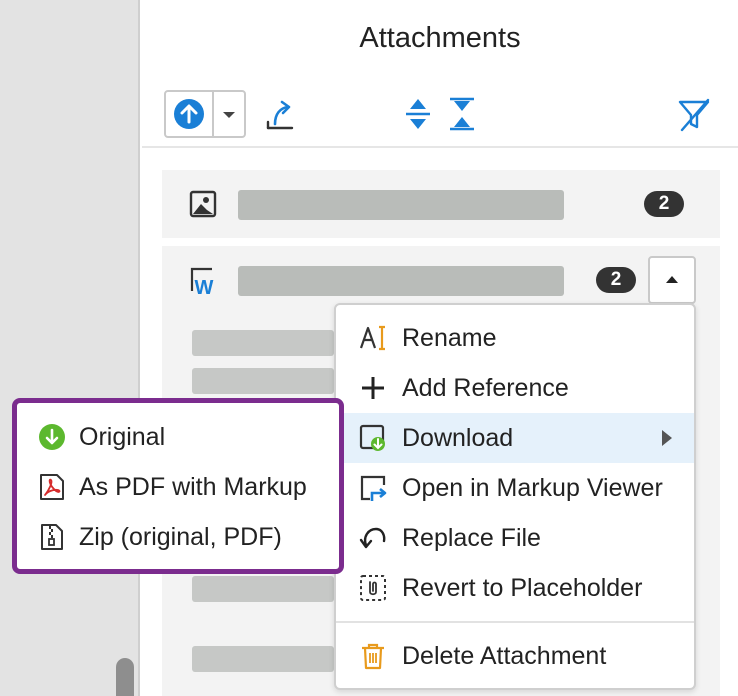  Describe the element at coordinates (52, 487) in the screenshot. I see `pdf-icon` at that location.